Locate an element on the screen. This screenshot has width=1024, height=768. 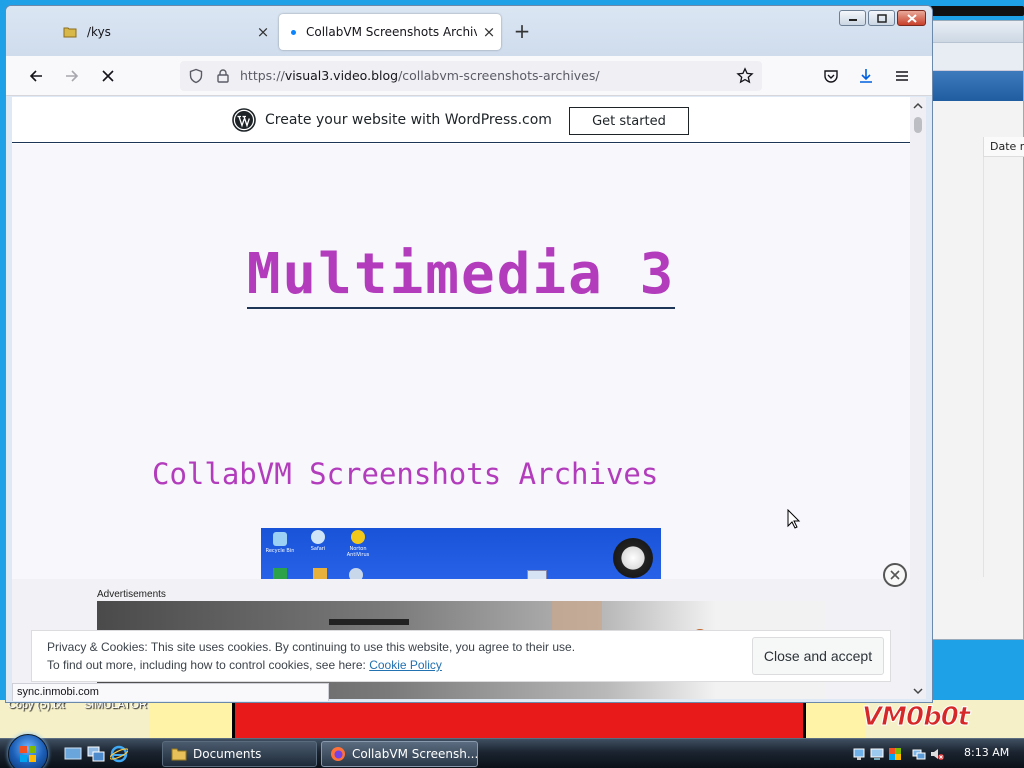
scroll-up-button is located at coordinates (918, 105).